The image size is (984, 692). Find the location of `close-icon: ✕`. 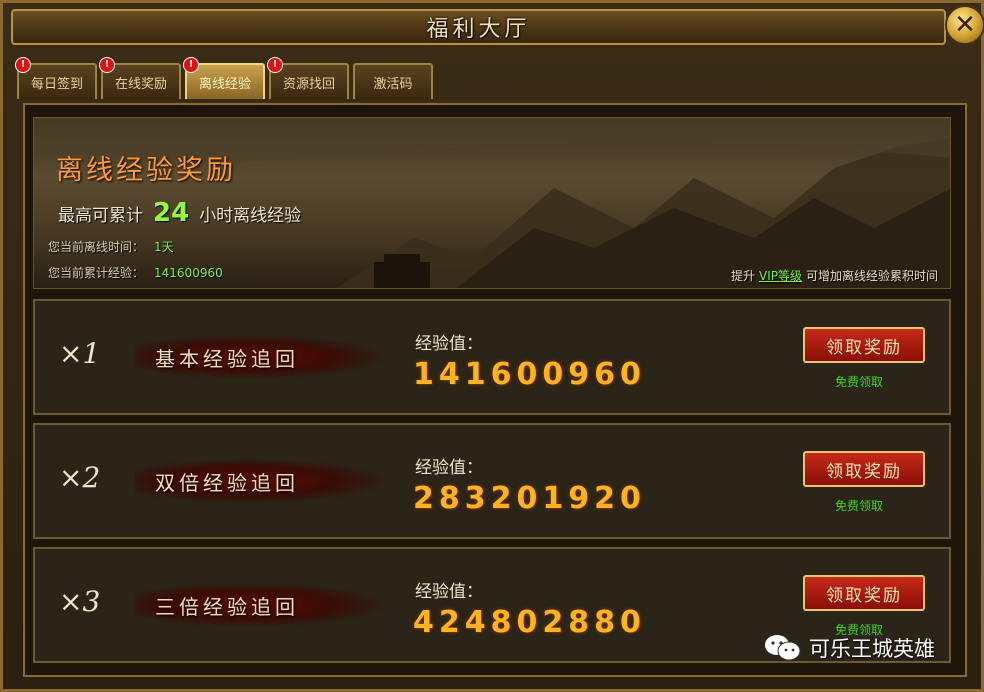

close-icon: ✕ is located at coordinates (965, 25).